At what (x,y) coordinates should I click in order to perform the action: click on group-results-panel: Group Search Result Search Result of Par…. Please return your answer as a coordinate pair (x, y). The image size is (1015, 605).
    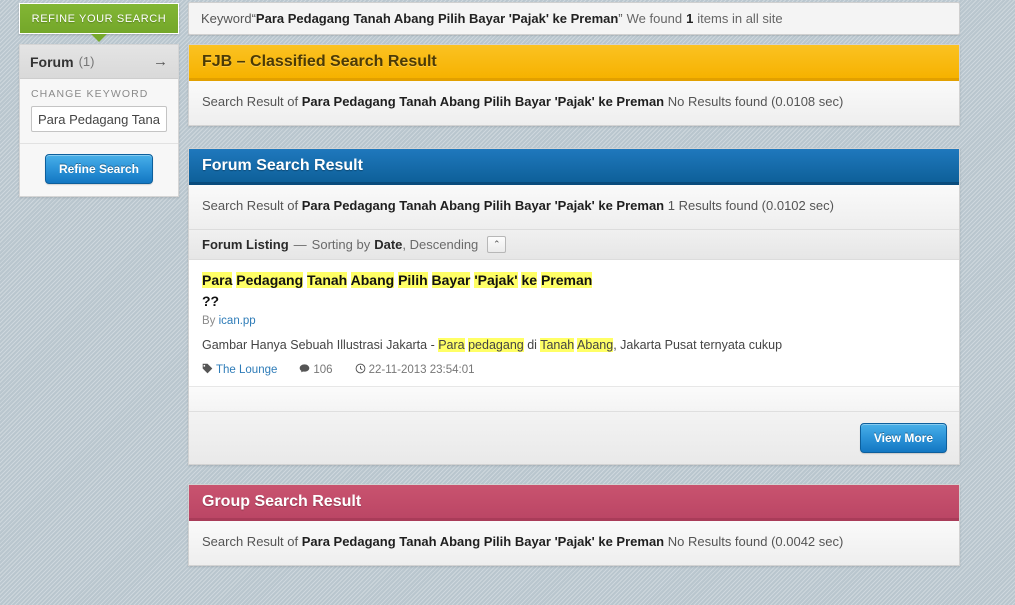
    Looking at the image, I should click on (574, 525).